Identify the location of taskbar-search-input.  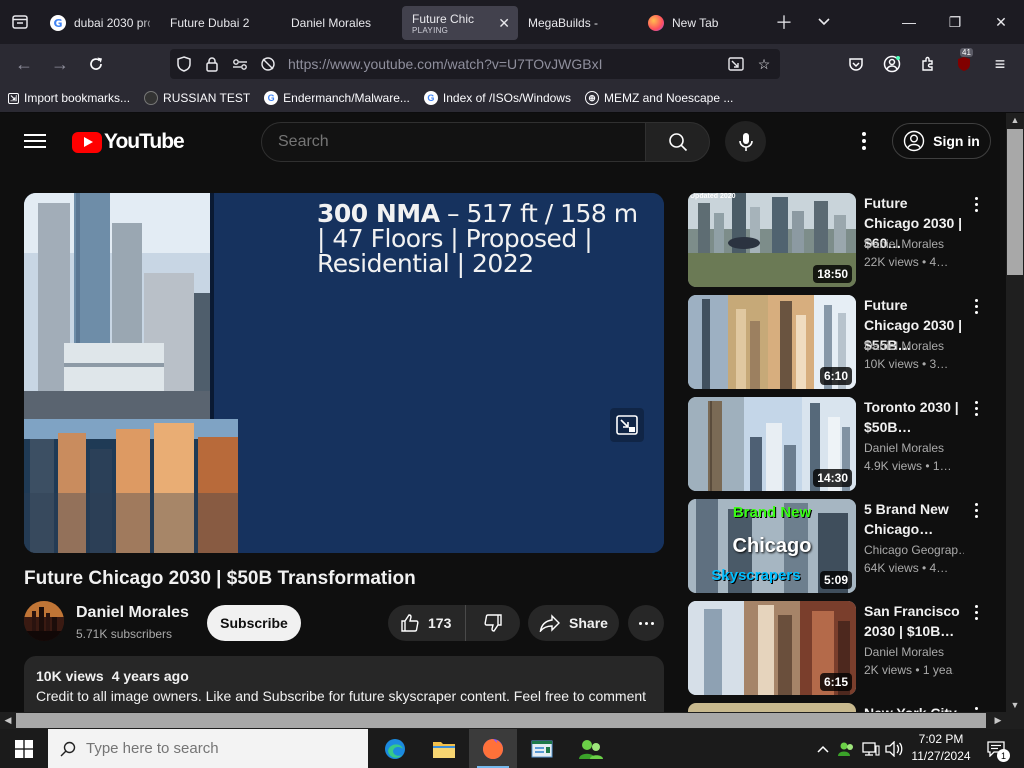
(216, 748).